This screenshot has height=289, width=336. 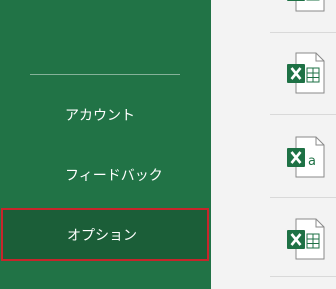 I want to click on svg-text: a, so click(x=312, y=161).